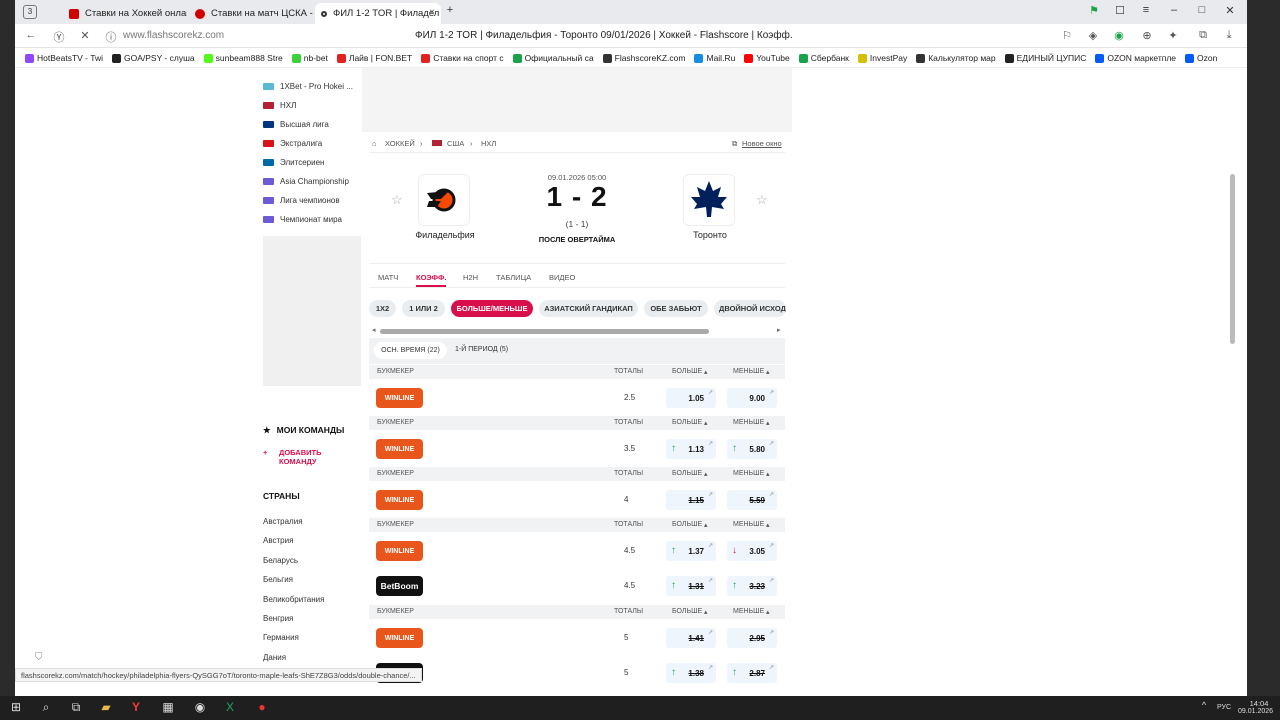  Describe the element at coordinates (691, 673) in the screenshot. I see `odd-over: ↑ 1.38 ↗` at that location.